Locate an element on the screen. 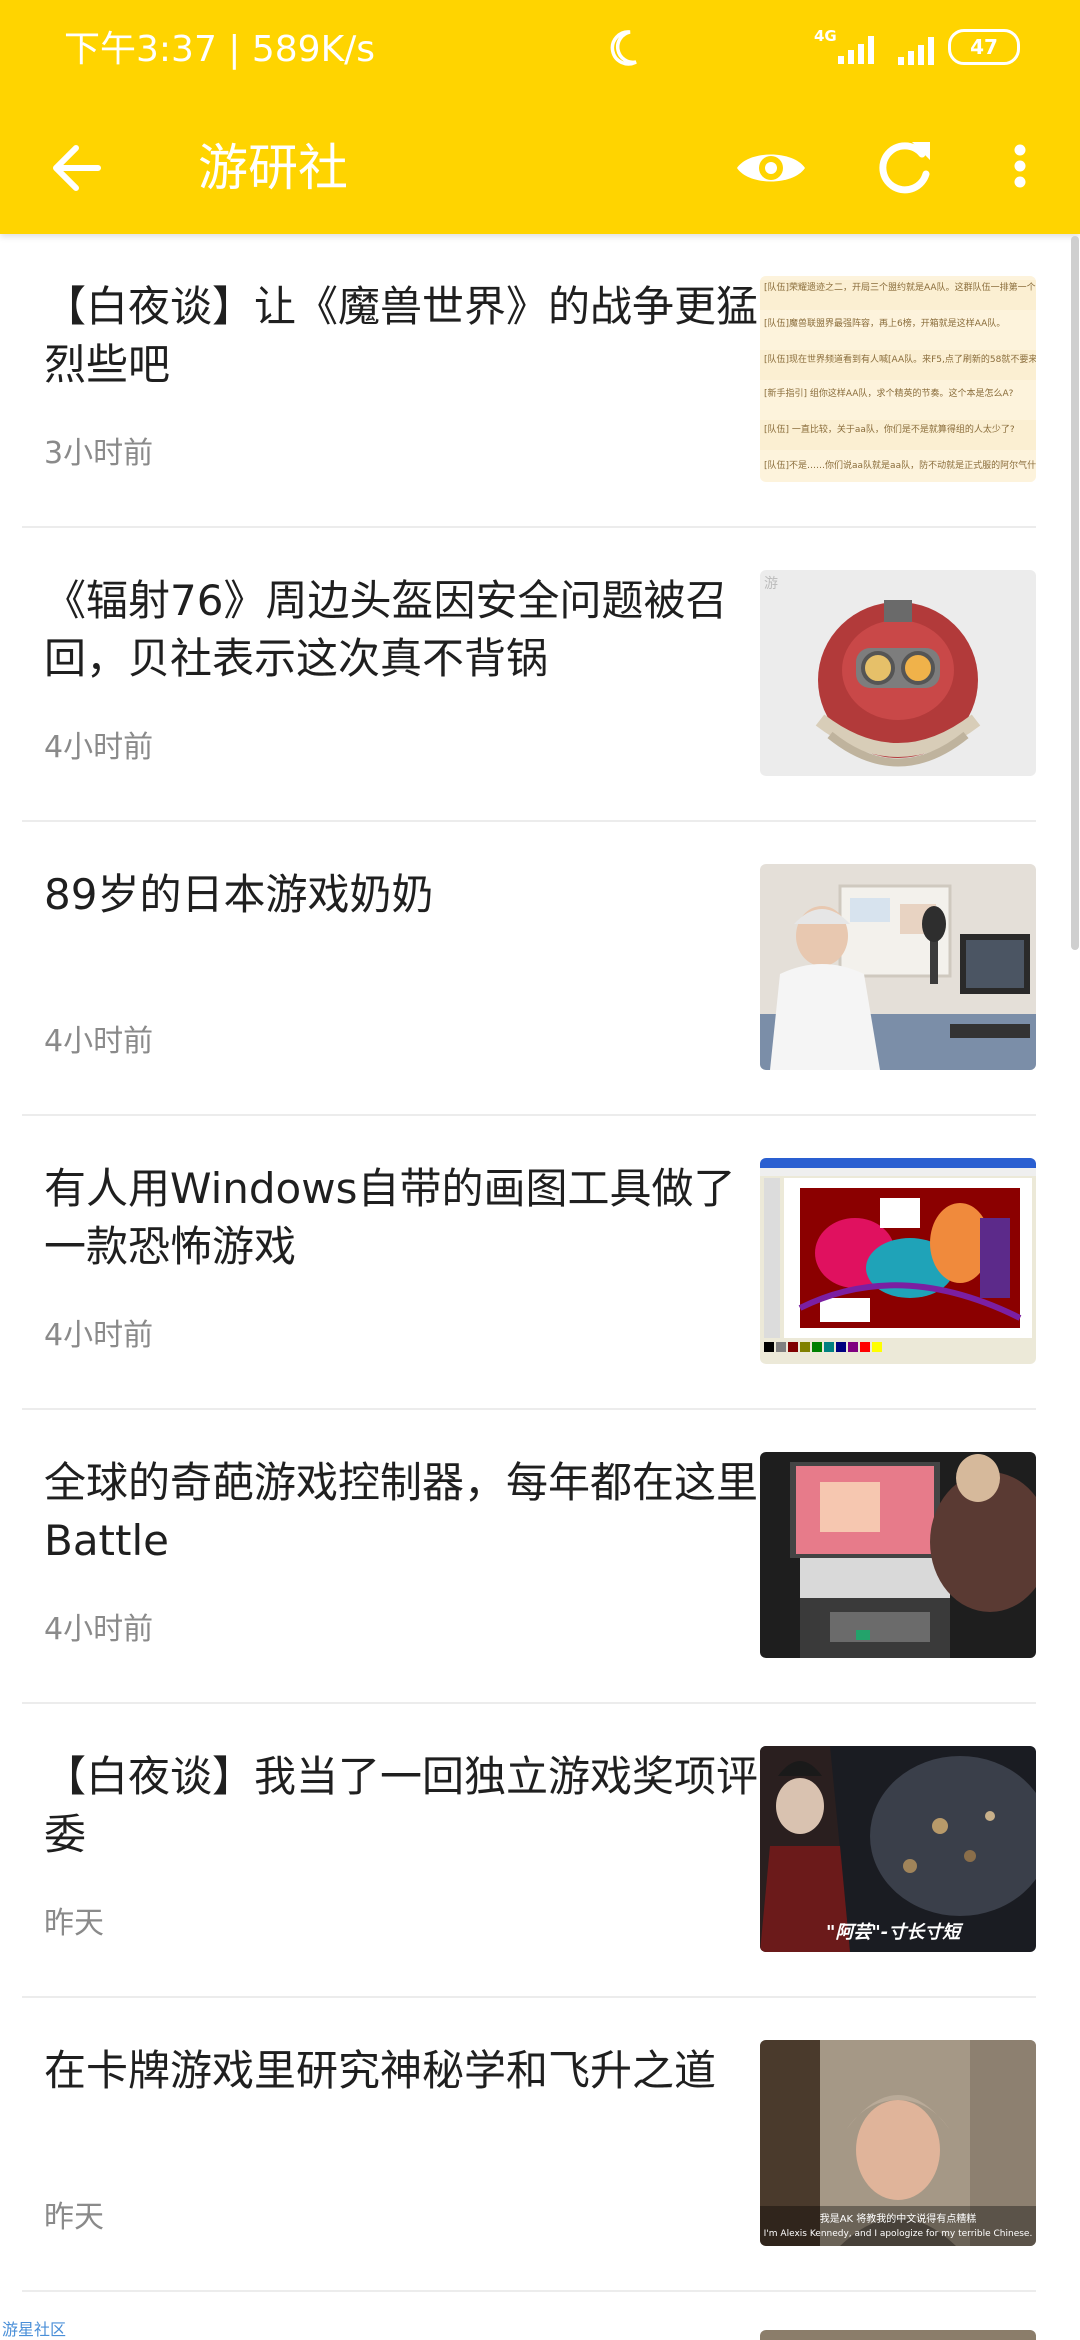 Image resolution: width=1080 pixels, height=2340 pixels. article-item: 【白夜谈】我当了一回独立游戏奖项评委 昨天 "阿芸"-寸长寸短 is located at coordinates (529, 1851).